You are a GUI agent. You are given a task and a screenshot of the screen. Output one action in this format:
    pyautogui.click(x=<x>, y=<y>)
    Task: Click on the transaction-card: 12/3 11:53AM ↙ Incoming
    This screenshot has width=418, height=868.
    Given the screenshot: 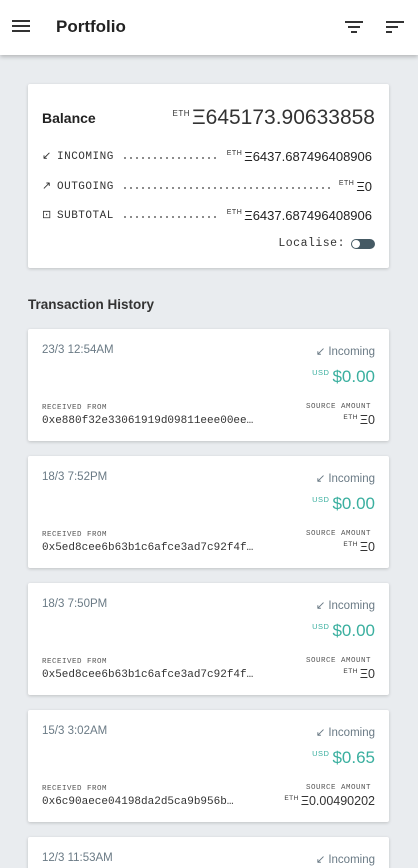 What is the action you would take?
    pyautogui.click(x=208, y=852)
    